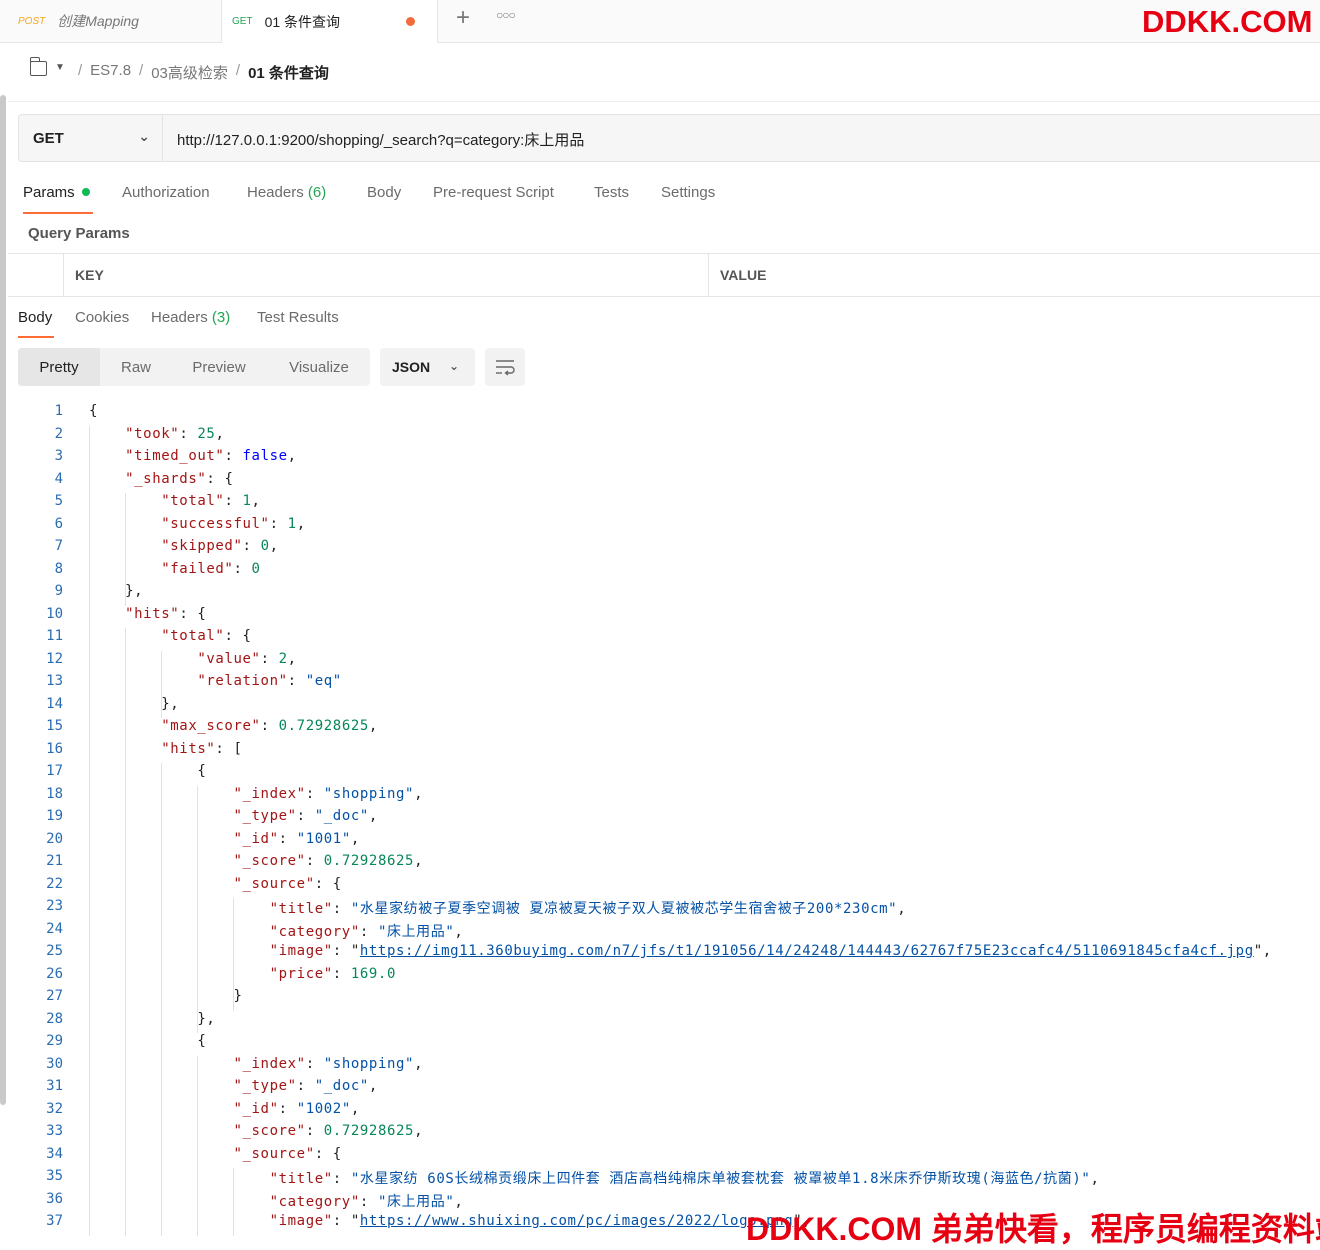 This screenshot has height=1250, width=1320. I want to click on code-line: "max_score": 0.72928625,, so click(269, 726).